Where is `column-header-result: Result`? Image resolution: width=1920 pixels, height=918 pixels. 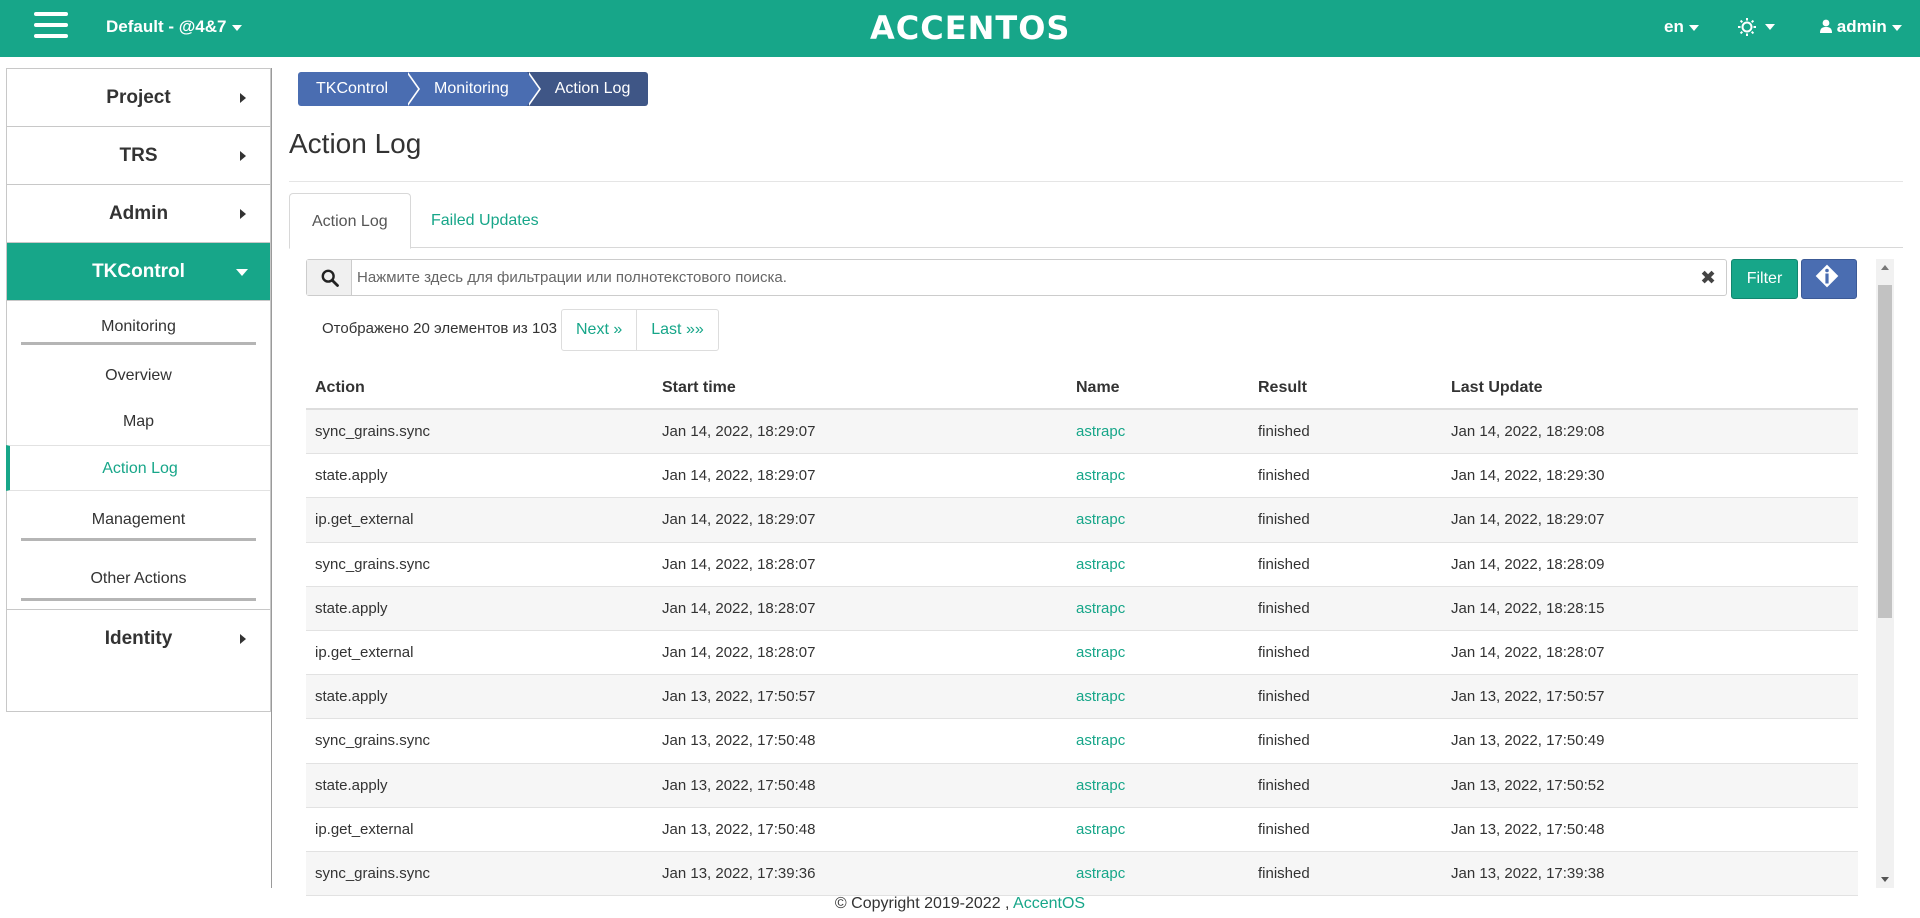 column-header-result: Result is located at coordinates (1345, 387).